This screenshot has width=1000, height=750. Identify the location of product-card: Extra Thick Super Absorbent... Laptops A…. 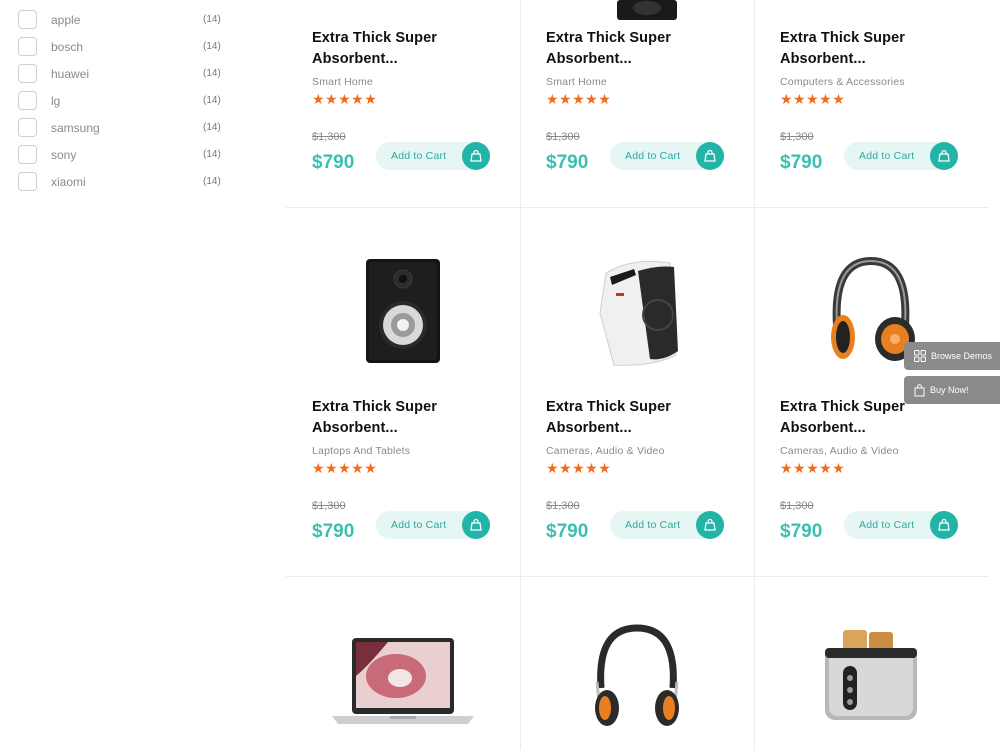
(403, 391).